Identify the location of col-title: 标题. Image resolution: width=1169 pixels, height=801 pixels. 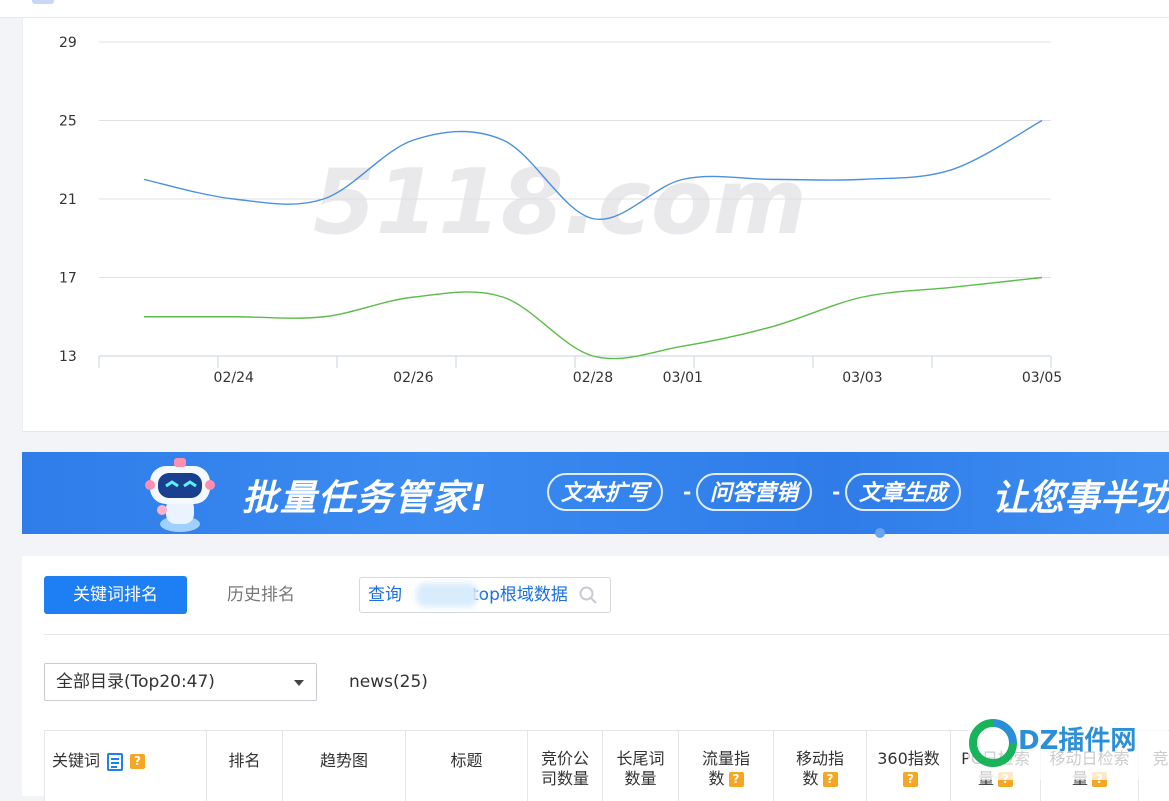
(467, 766).